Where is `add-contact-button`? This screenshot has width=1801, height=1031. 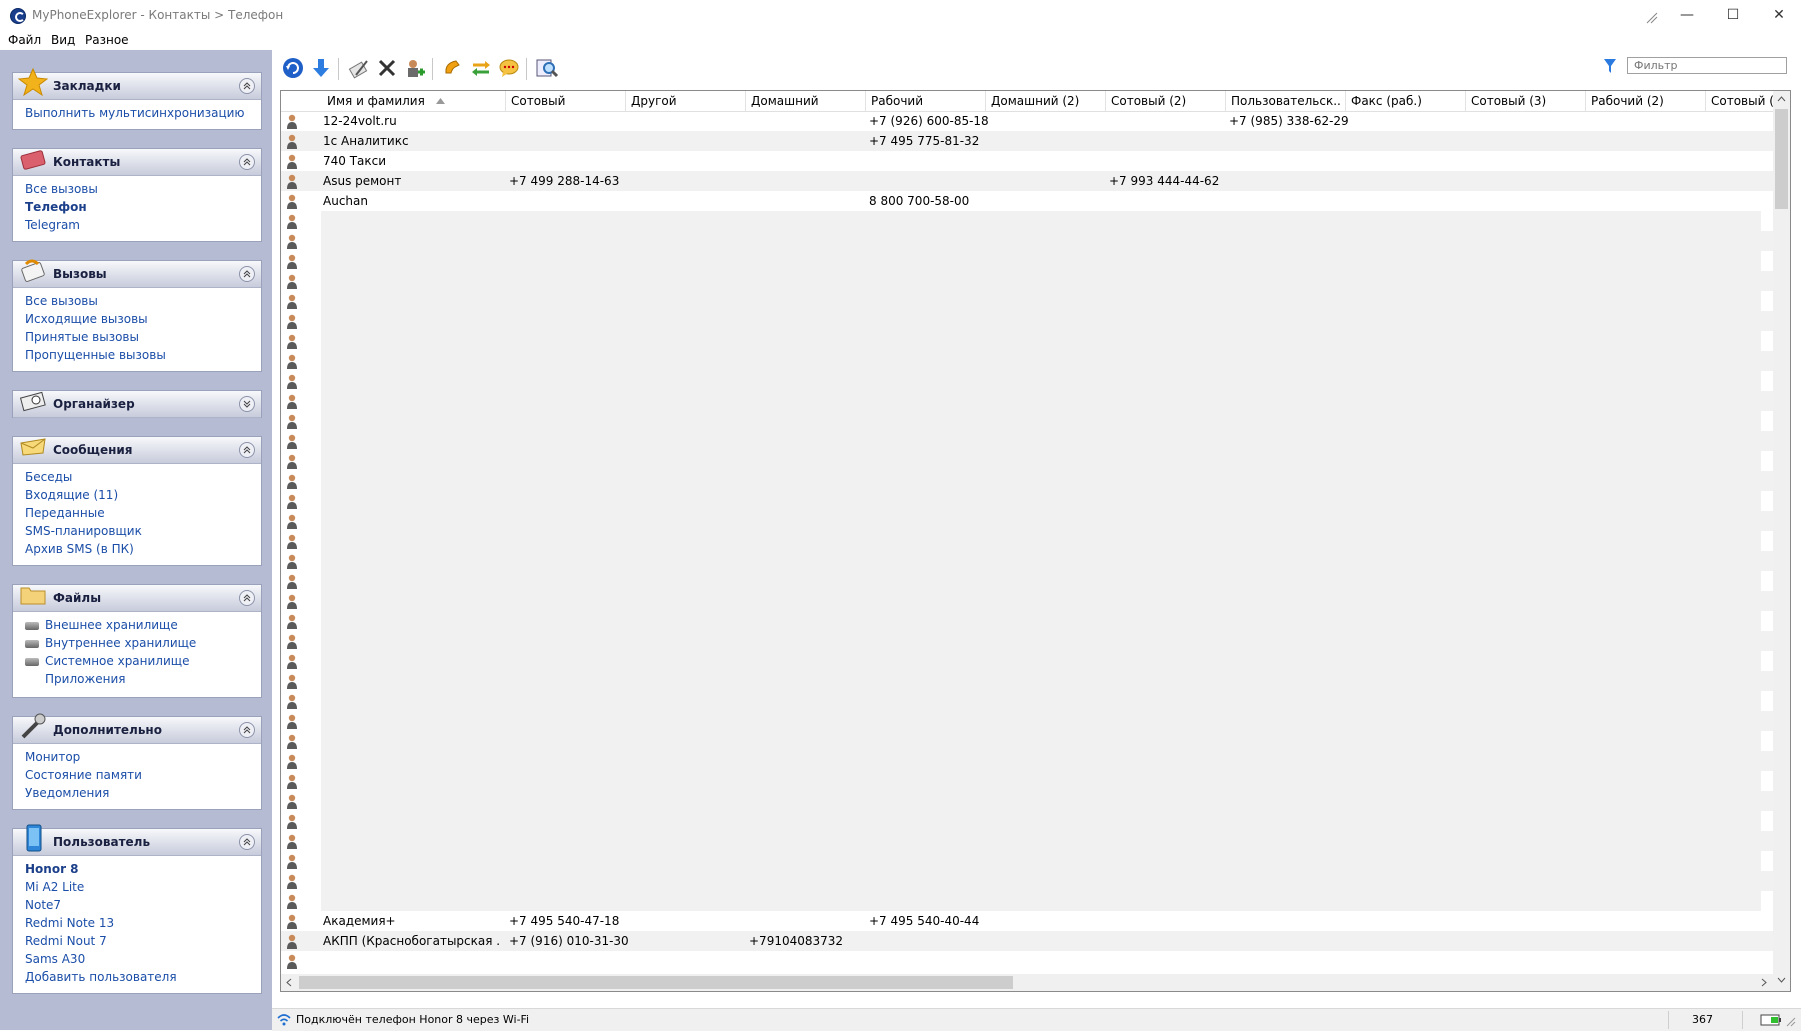
add-contact-button is located at coordinates (415, 68).